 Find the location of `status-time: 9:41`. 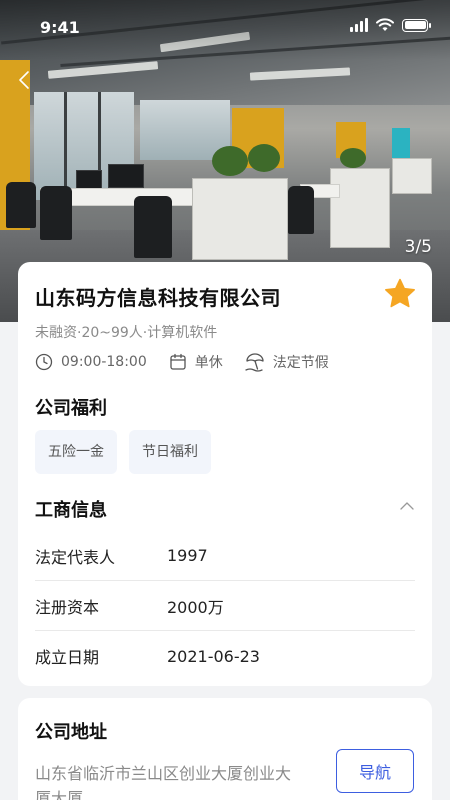

status-time: 9:41 is located at coordinates (60, 27).